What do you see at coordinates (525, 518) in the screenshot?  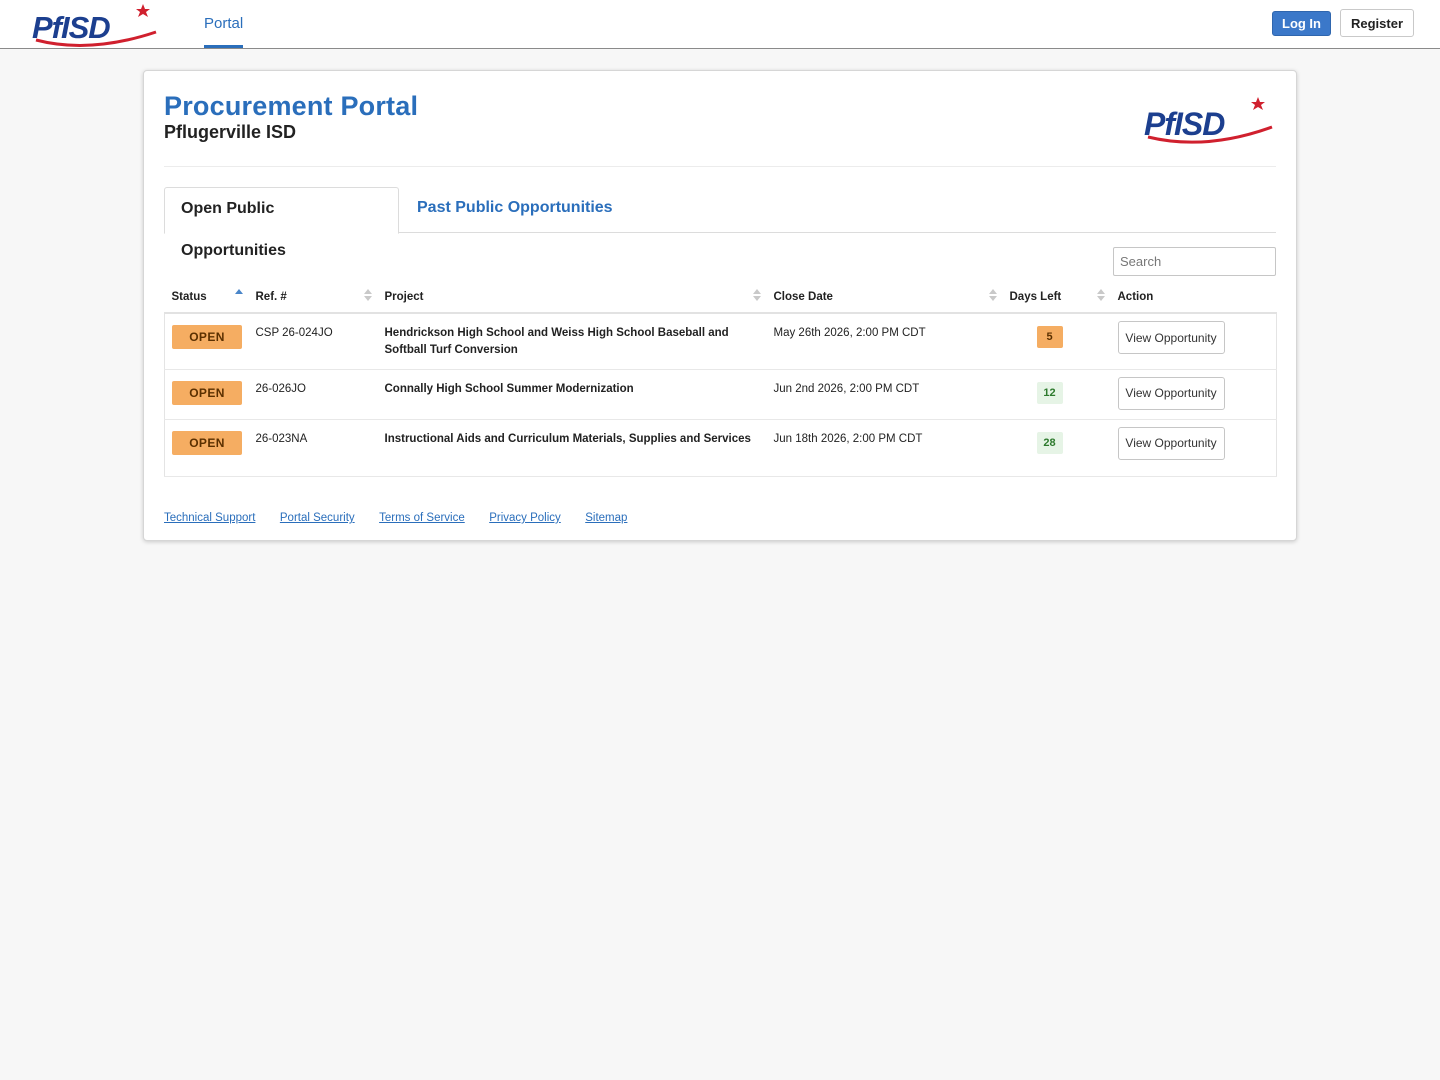 I see `footer-link-privacy-policy: Privacy Policy` at bounding box center [525, 518].